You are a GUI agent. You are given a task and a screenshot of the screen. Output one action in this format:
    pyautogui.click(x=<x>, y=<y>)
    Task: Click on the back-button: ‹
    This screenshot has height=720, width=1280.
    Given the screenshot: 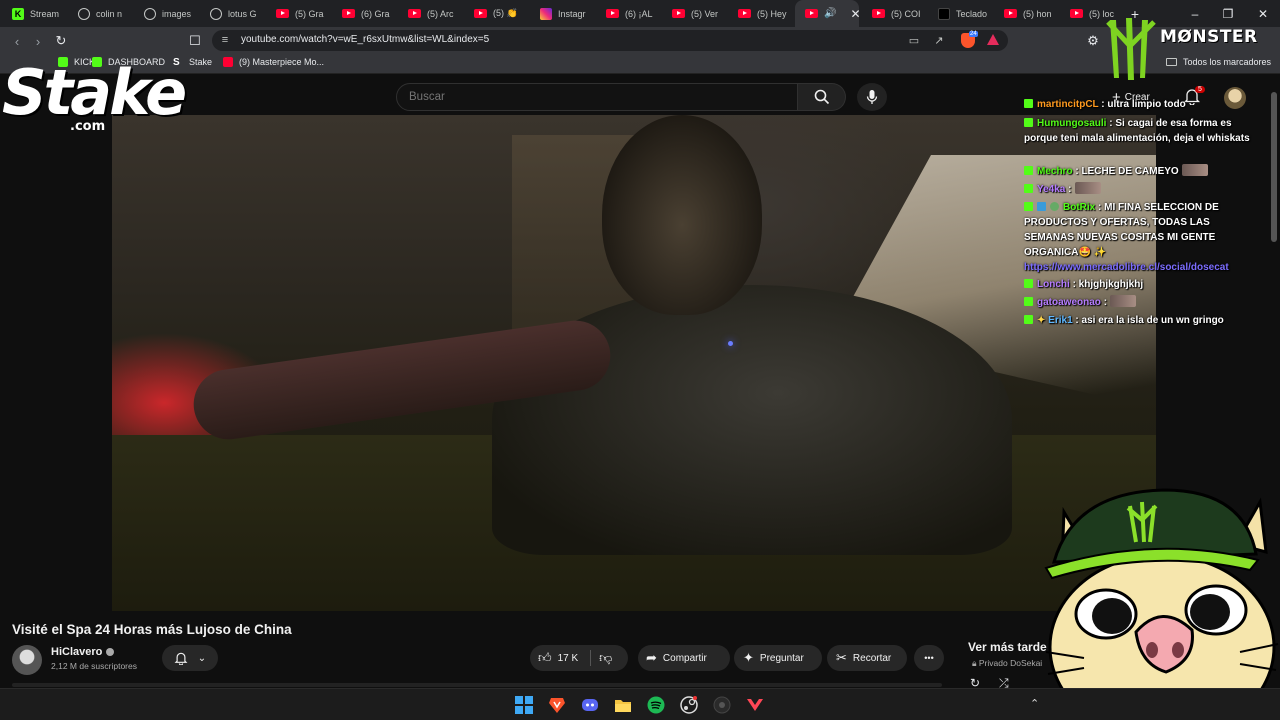 What is the action you would take?
    pyautogui.click(x=17, y=41)
    